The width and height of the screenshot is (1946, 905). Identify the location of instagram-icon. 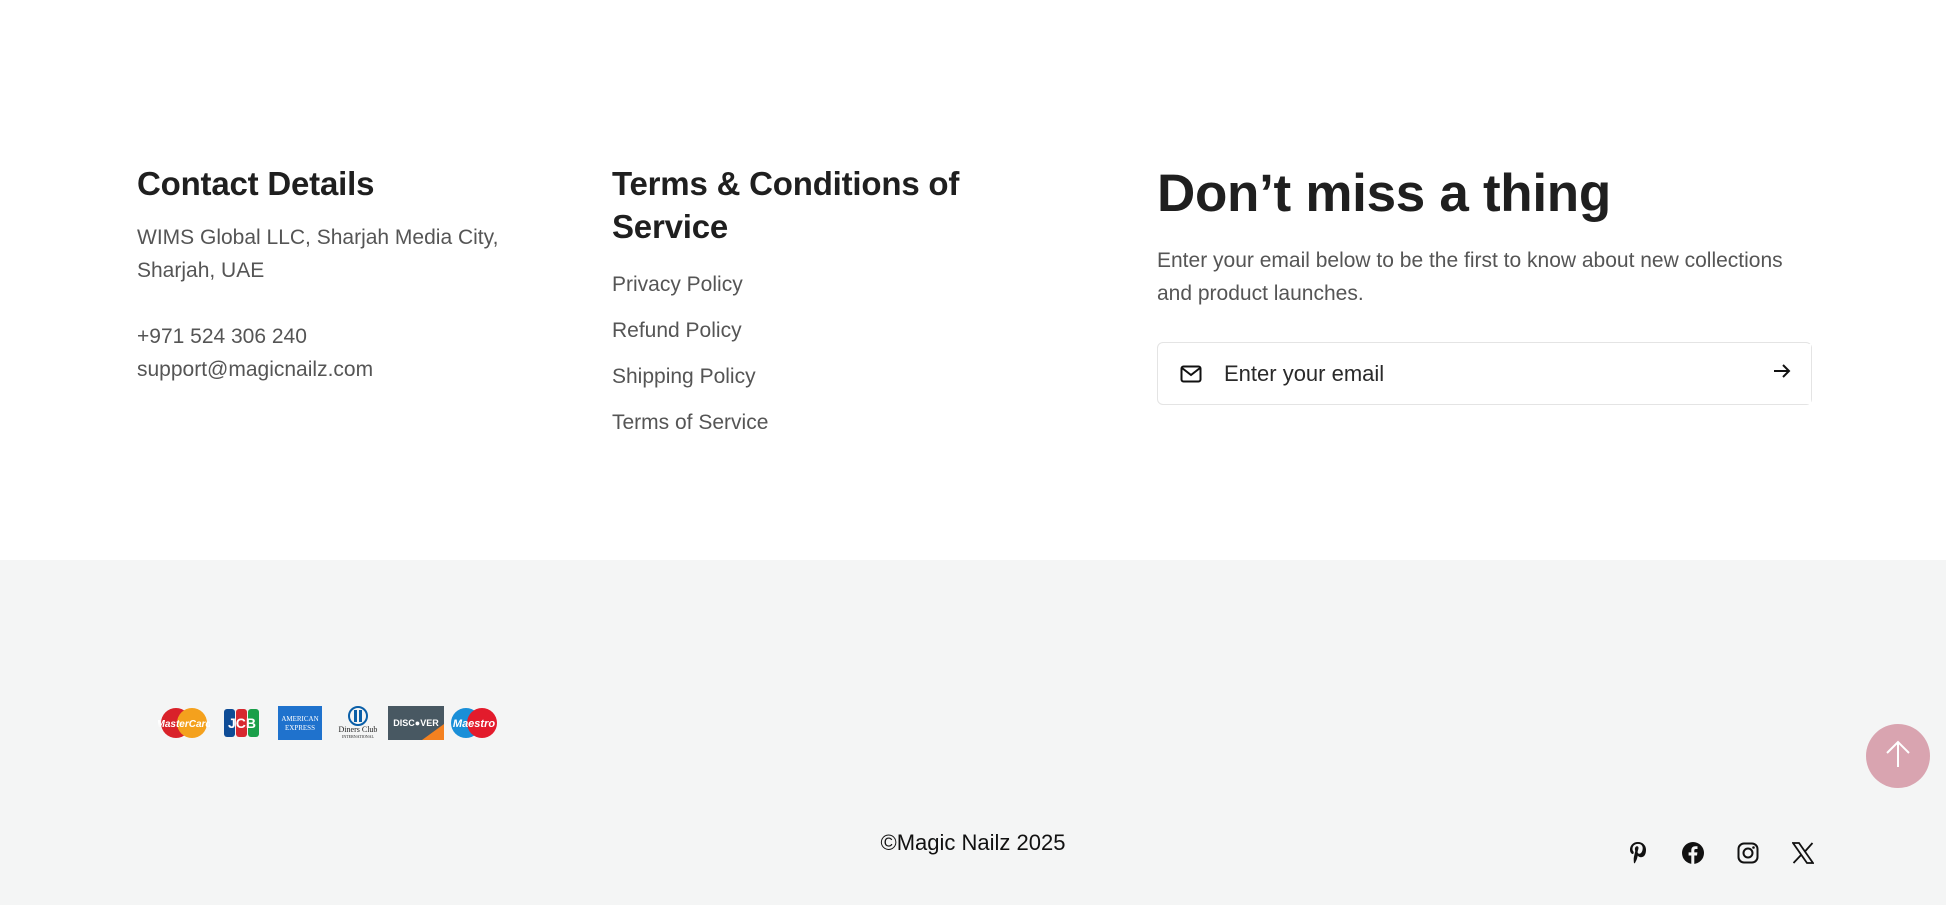
(1747, 853).